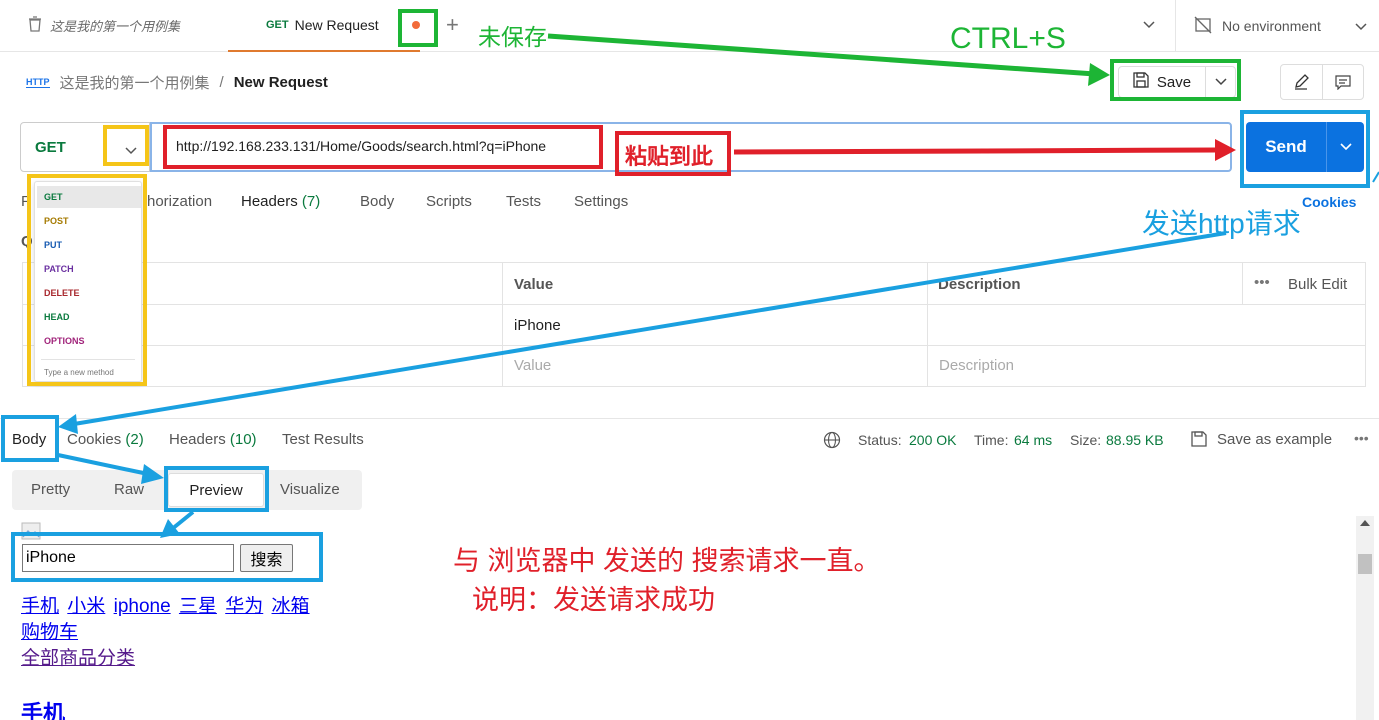  What do you see at coordinates (1343, 82) in the screenshot?
I see `comment-icon` at bounding box center [1343, 82].